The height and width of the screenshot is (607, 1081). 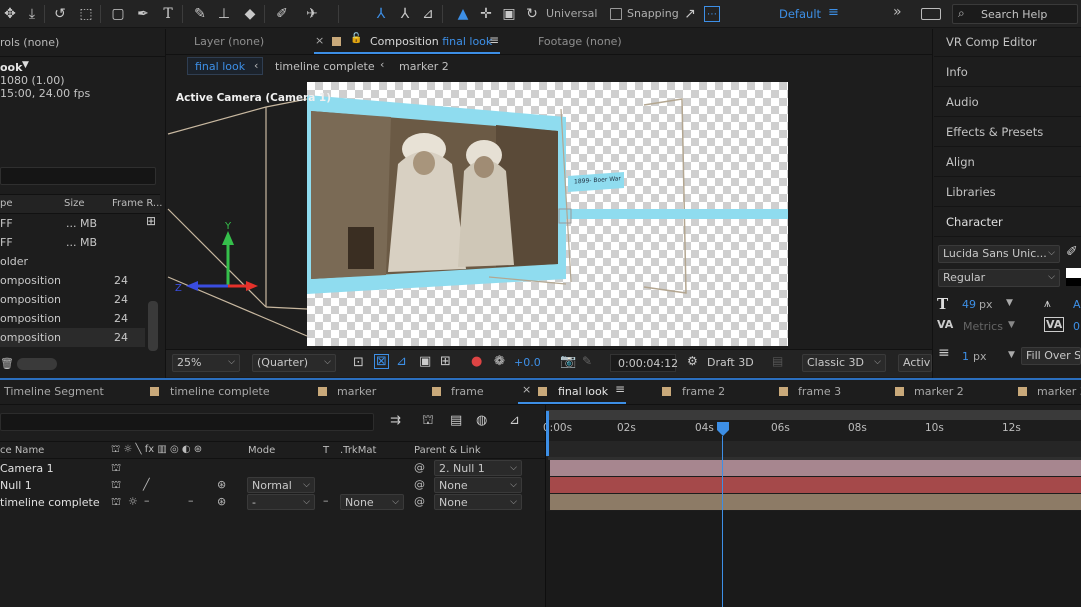 I want to click on universal-label: Universal, so click(x=571, y=13).